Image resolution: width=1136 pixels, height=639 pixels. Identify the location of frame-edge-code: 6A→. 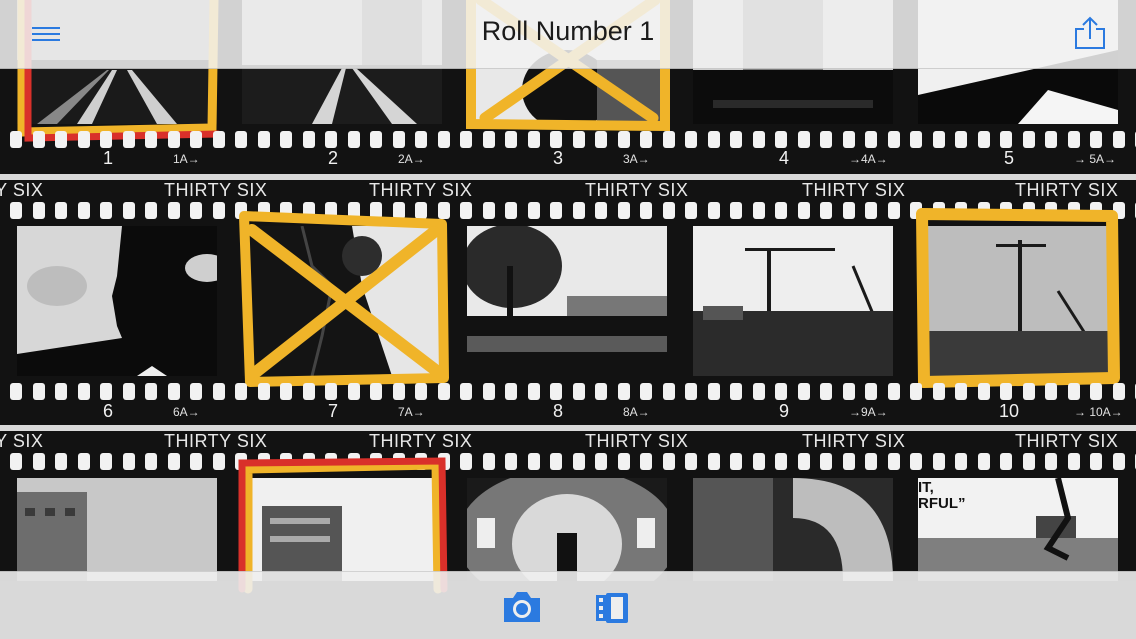
(186, 412).